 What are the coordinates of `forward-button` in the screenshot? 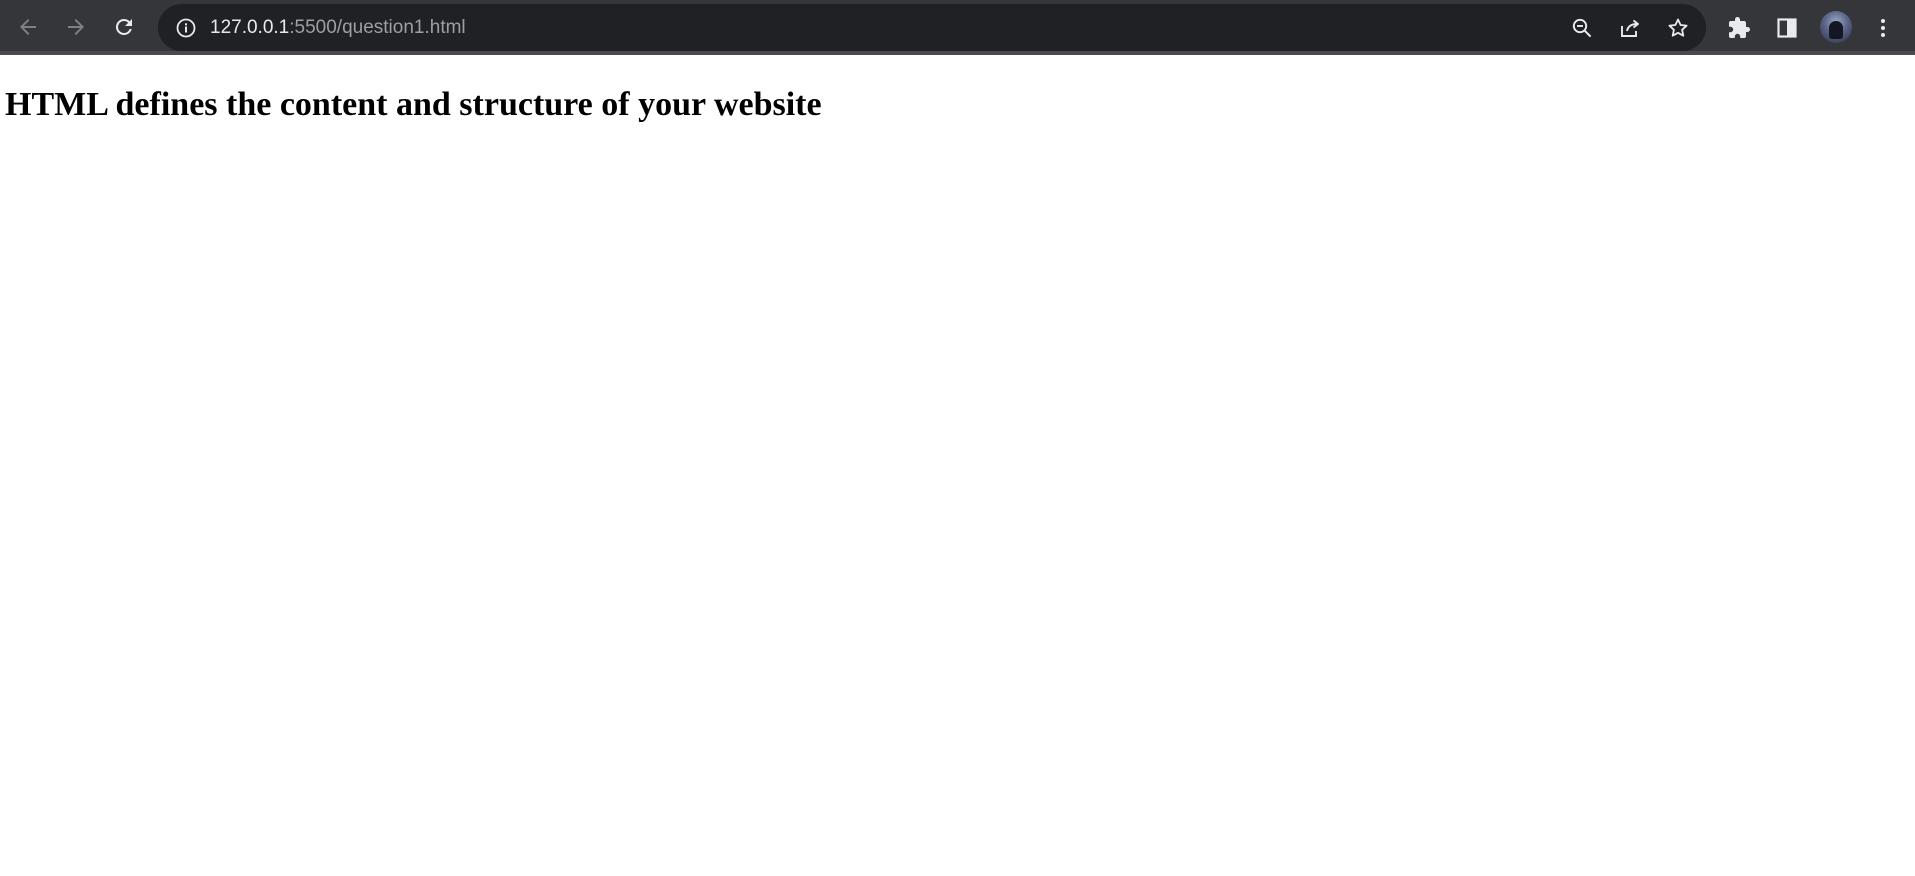 It's located at (76, 27).